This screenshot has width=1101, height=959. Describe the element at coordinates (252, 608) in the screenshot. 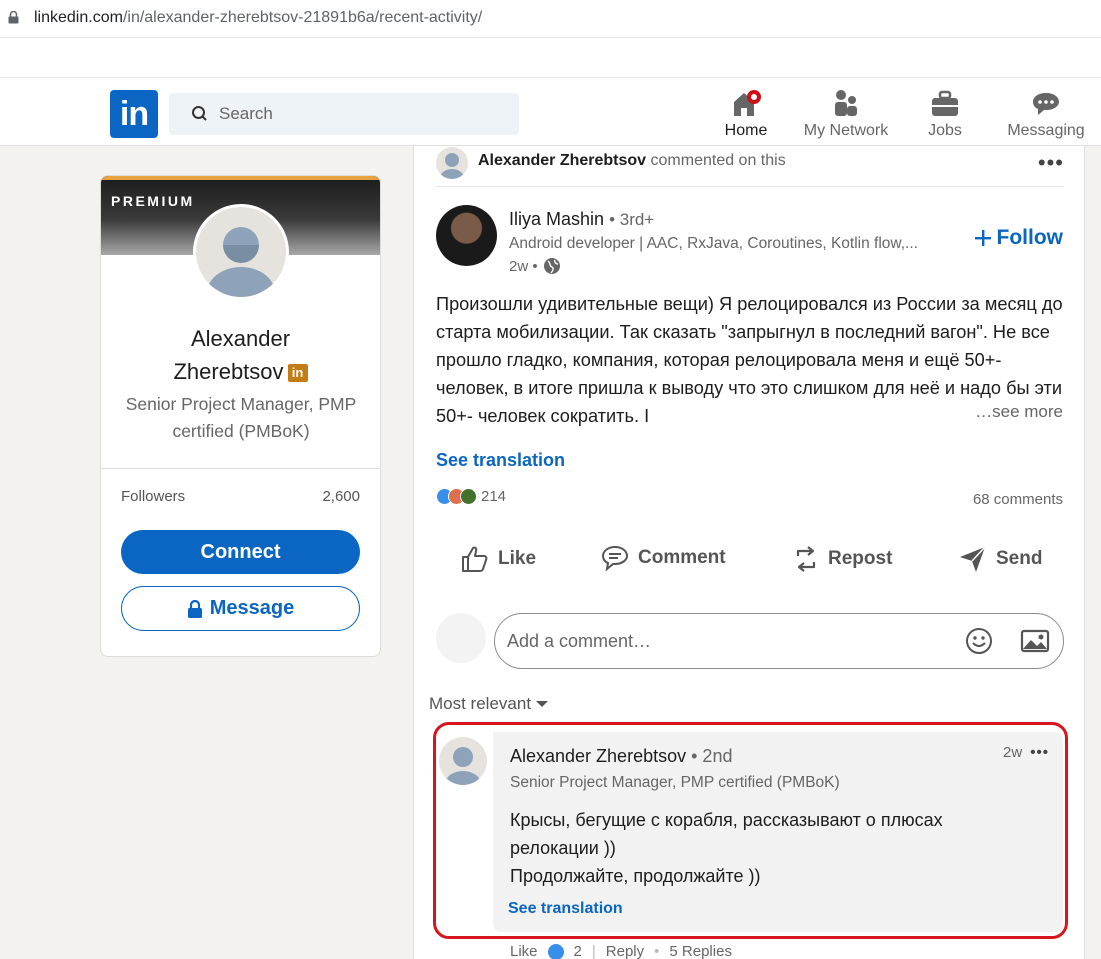

I see `message-button-label: Message` at that location.